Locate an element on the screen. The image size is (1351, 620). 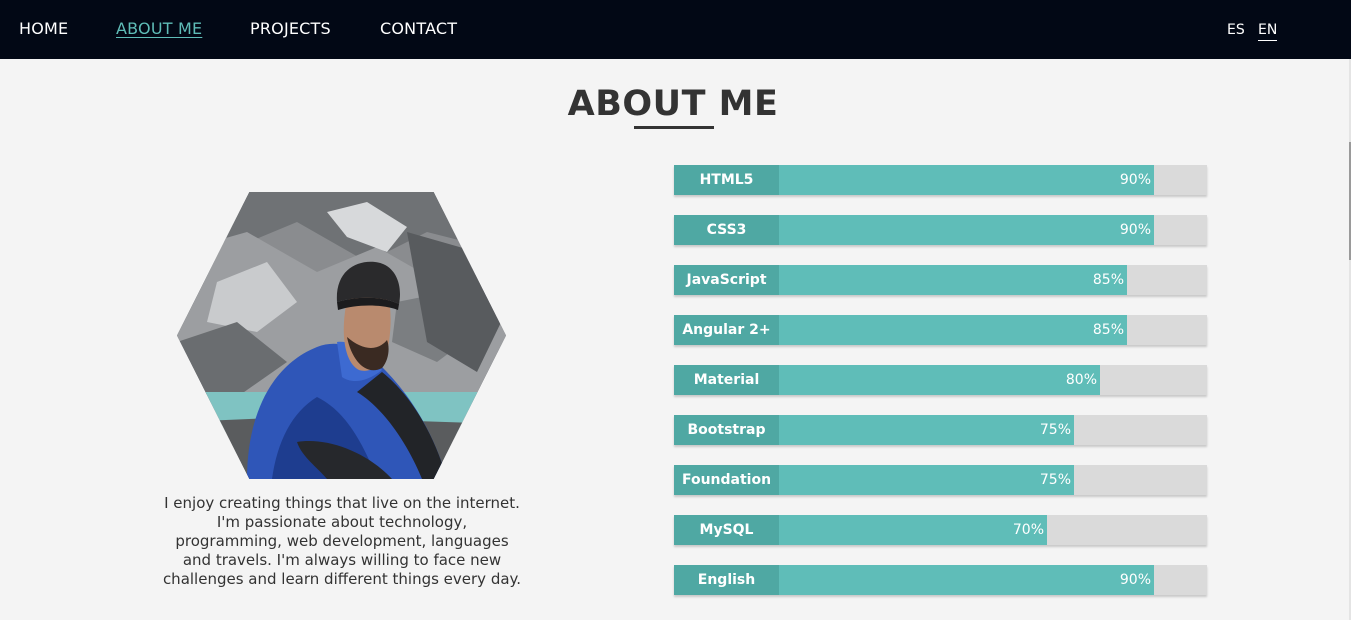
skill-label: Angular 2+ is located at coordinates (726, 330).